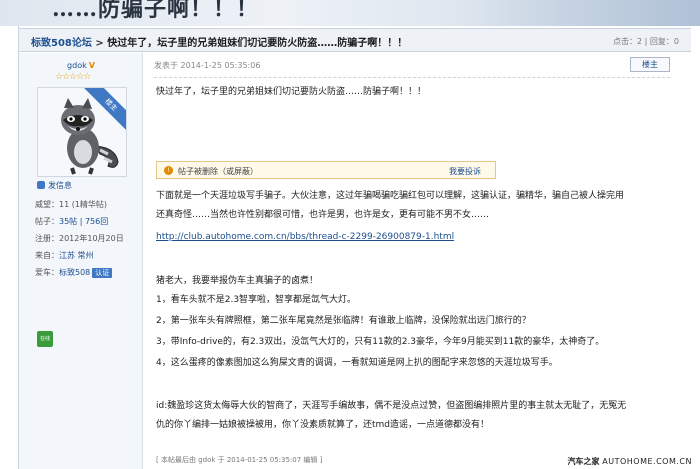 The height and width of the screenshot is (469, 700). I want to click on send-message-link: 发信息, so click(54, 185).